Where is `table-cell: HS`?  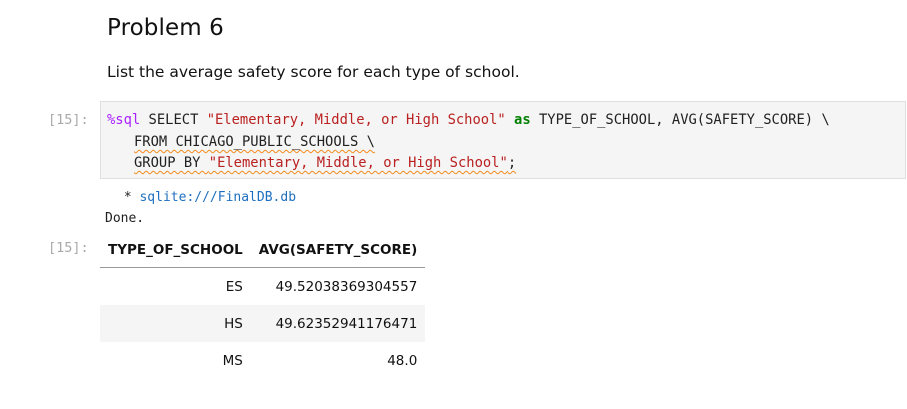 table-cell: HS is located at coordinates (175, 323).